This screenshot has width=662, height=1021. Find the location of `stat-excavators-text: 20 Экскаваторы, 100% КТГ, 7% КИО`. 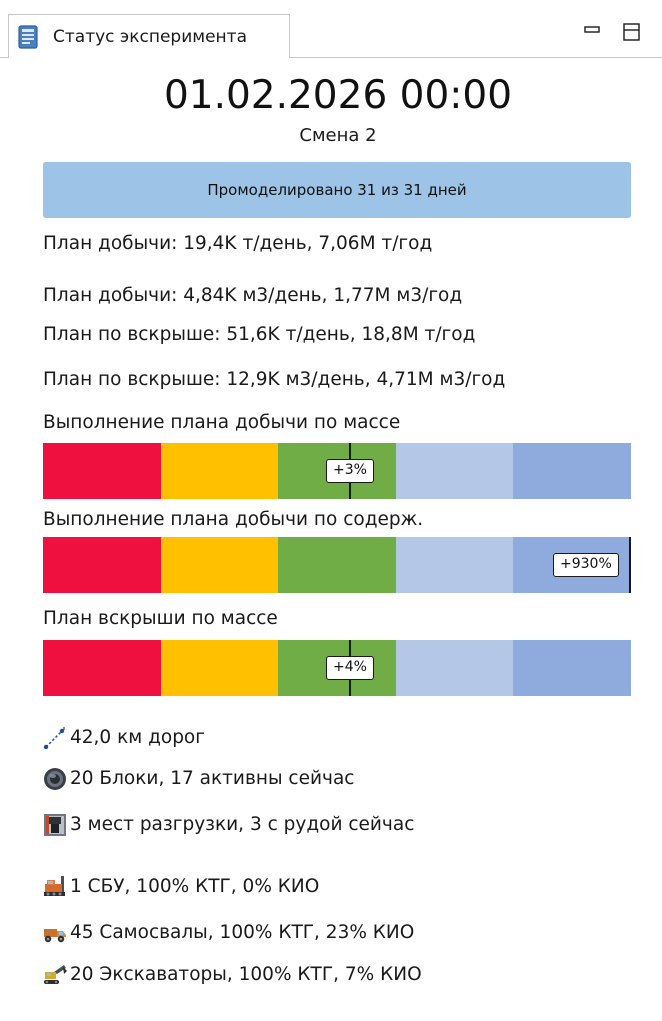

stat-excavators-text: 20 Экскаваторы, 100% КТГ, 7% КИО is located at coordinates (246, 974).